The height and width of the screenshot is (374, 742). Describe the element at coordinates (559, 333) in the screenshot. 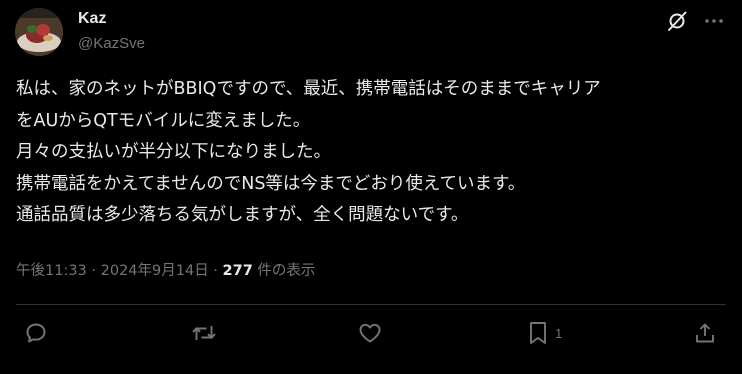

I see `bookmark-count: 1` at that location.